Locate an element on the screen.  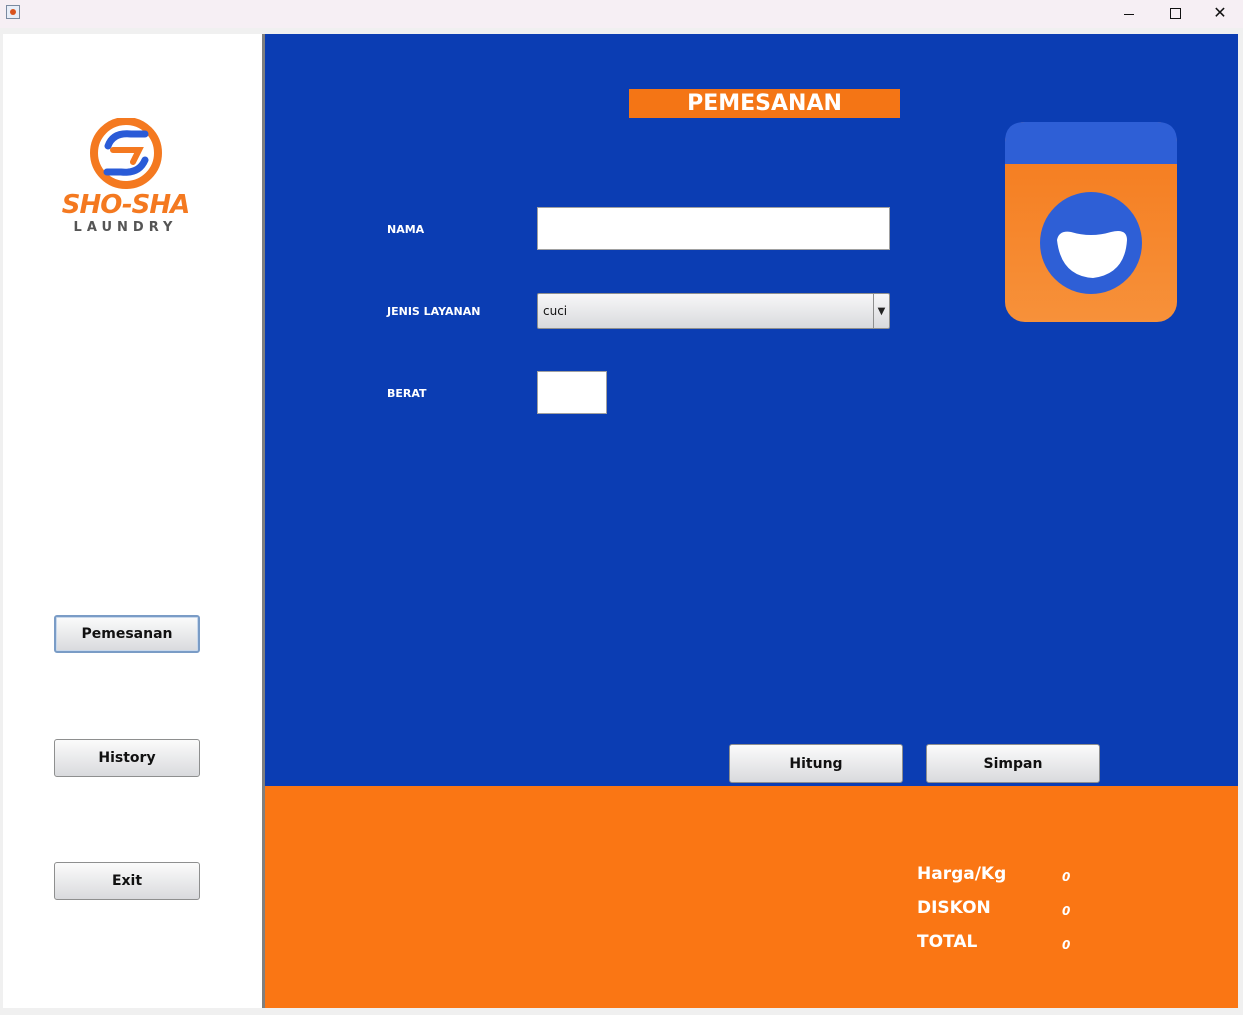
minimize-icon is located at coordinates (1129, 14).